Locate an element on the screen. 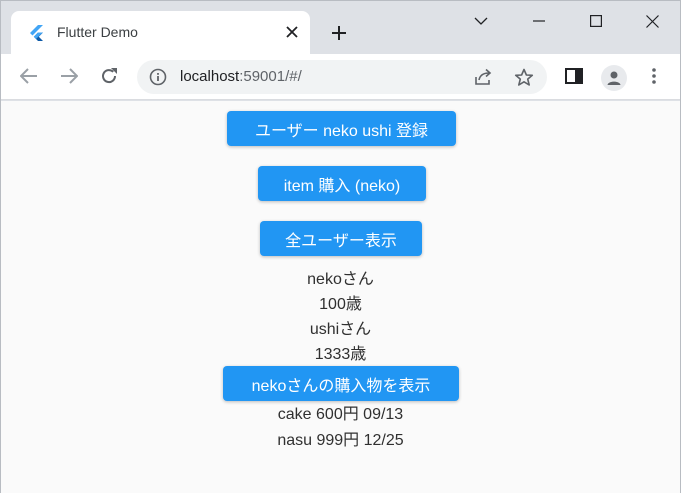  register-users-button: ユーザー neko ushi 登録 is located at coordinates (341, 128).